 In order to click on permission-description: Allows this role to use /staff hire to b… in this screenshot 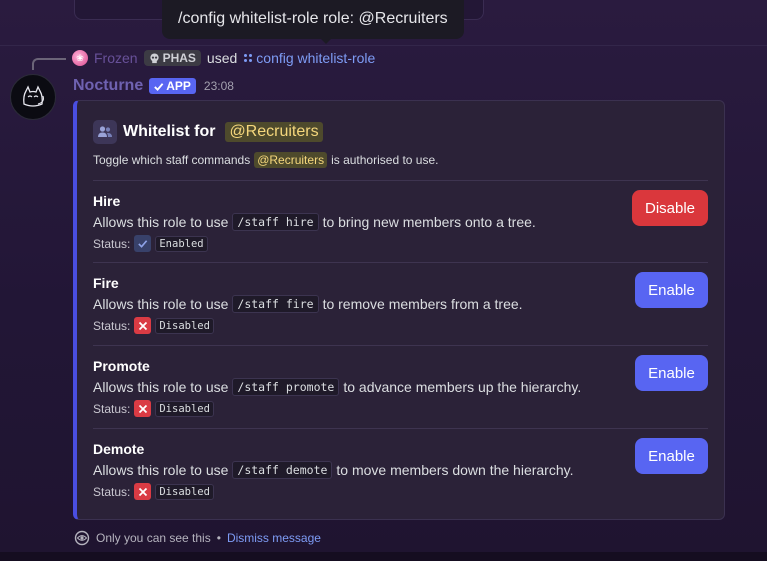, I will do `click(314, 222)`.